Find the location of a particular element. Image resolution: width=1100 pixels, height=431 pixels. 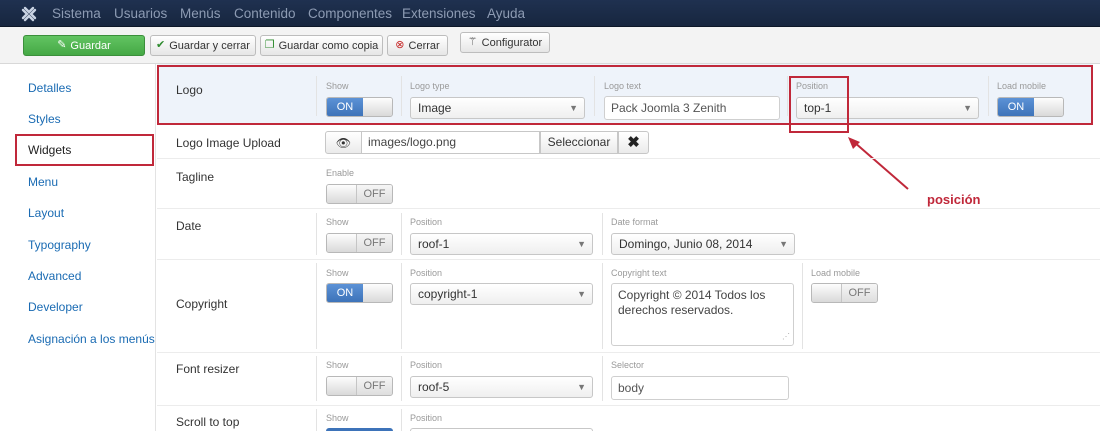

logo-type-select: Image ▼ is located at coordinates (497, 108).